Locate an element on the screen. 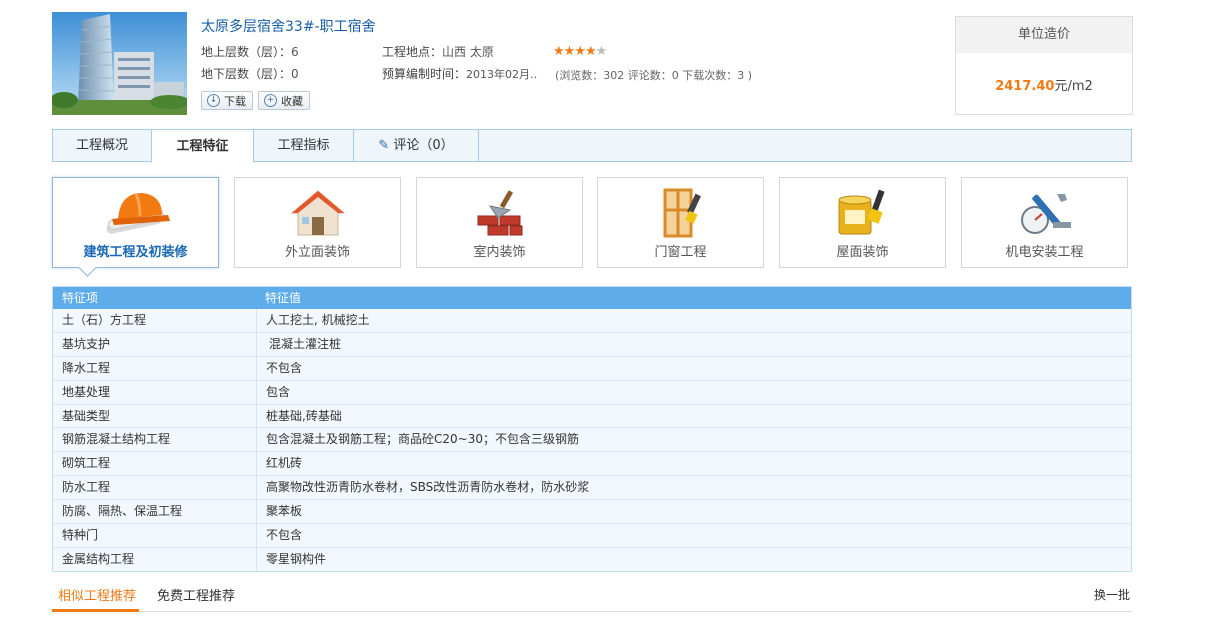 The image size is (1212, 618). favorite-label: 收藏 is located at coordinates (292, 101).